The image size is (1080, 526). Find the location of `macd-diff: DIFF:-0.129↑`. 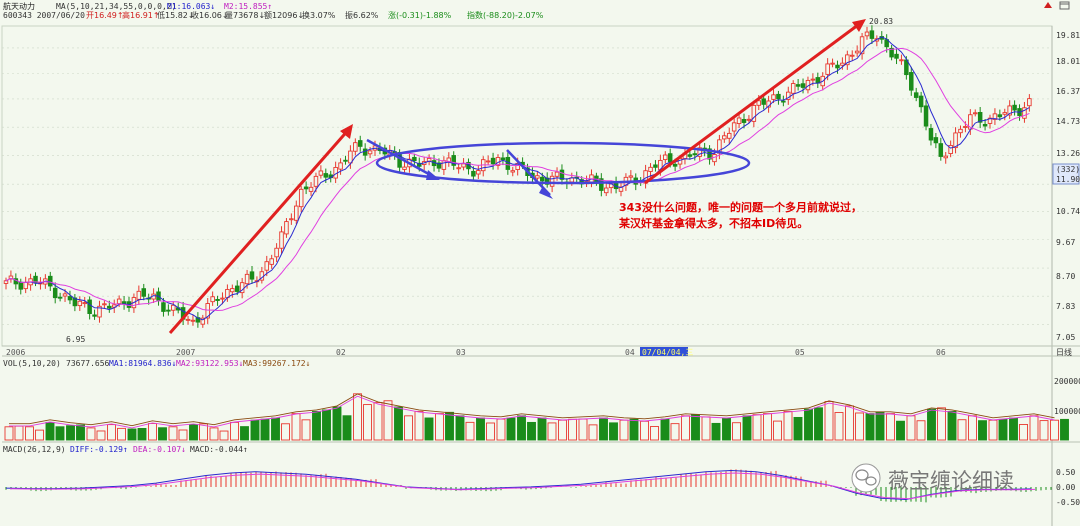

macd-diff: DIFF:-0.129↑ is located at coordinates (99, 449).